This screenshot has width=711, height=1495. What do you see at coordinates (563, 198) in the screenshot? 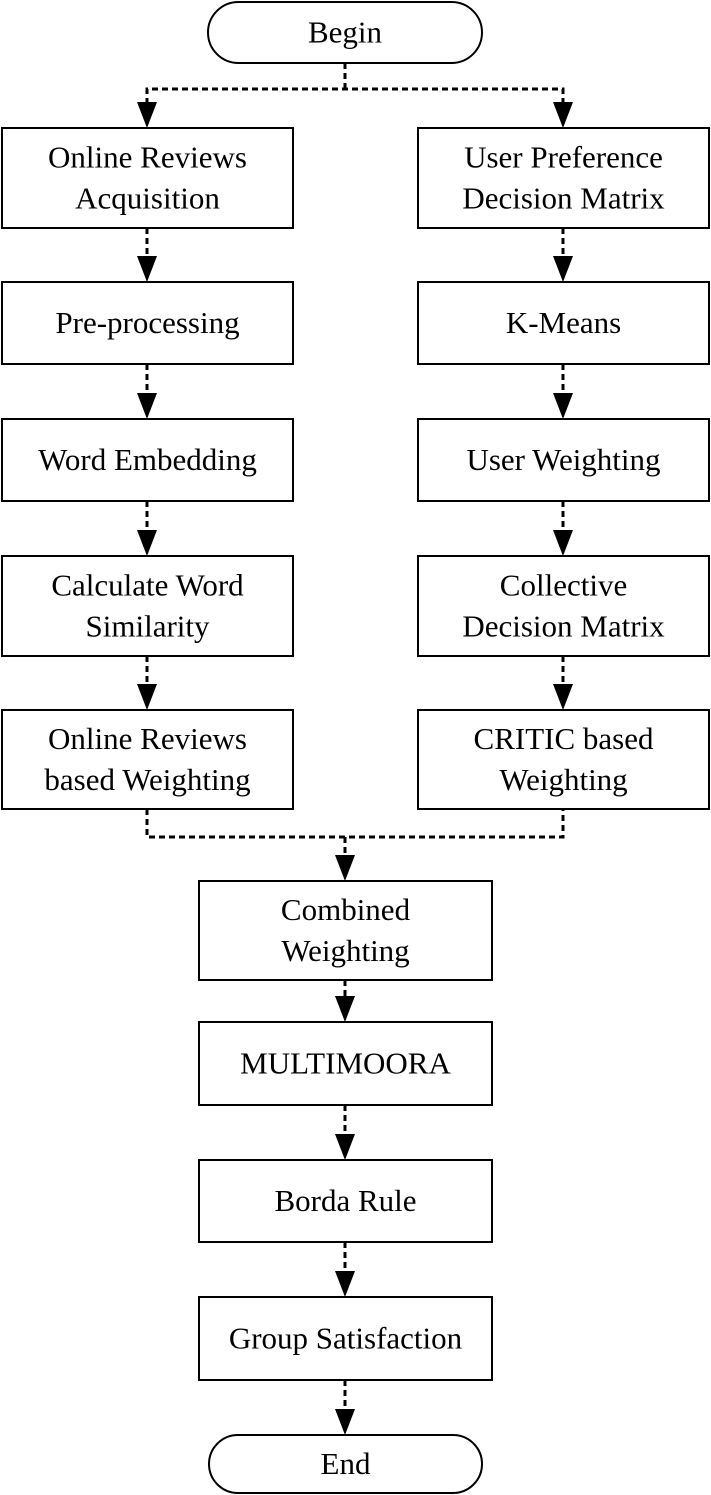
I see `right-step-1-label: Decision Matrix` at bounding box center [563, 198].